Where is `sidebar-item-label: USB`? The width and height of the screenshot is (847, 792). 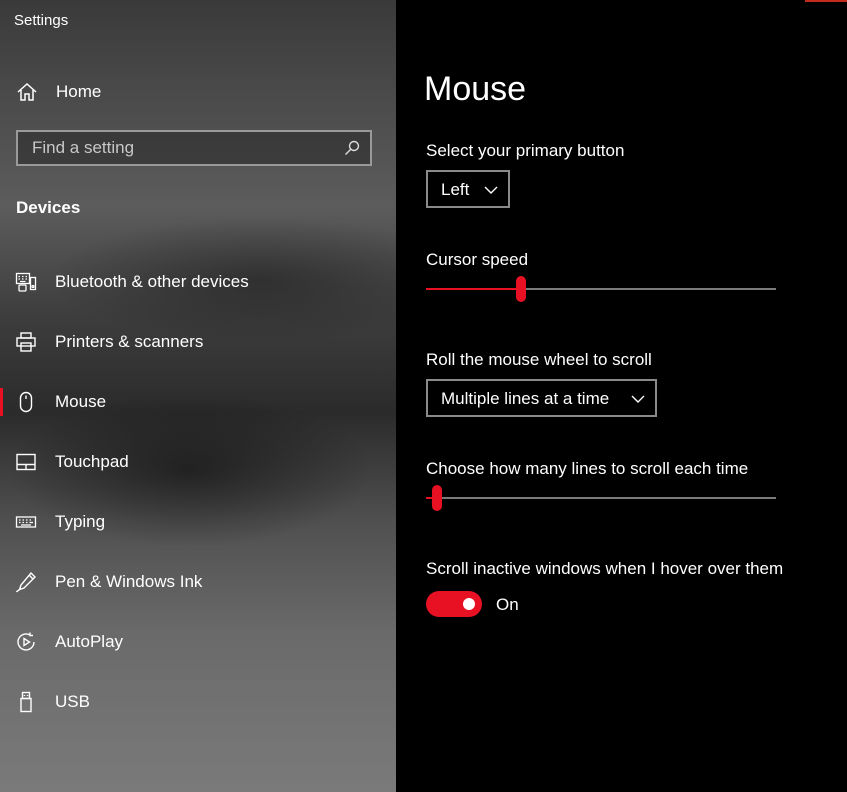
sidebar-item-label: USB is located at coordinates (72, 701).